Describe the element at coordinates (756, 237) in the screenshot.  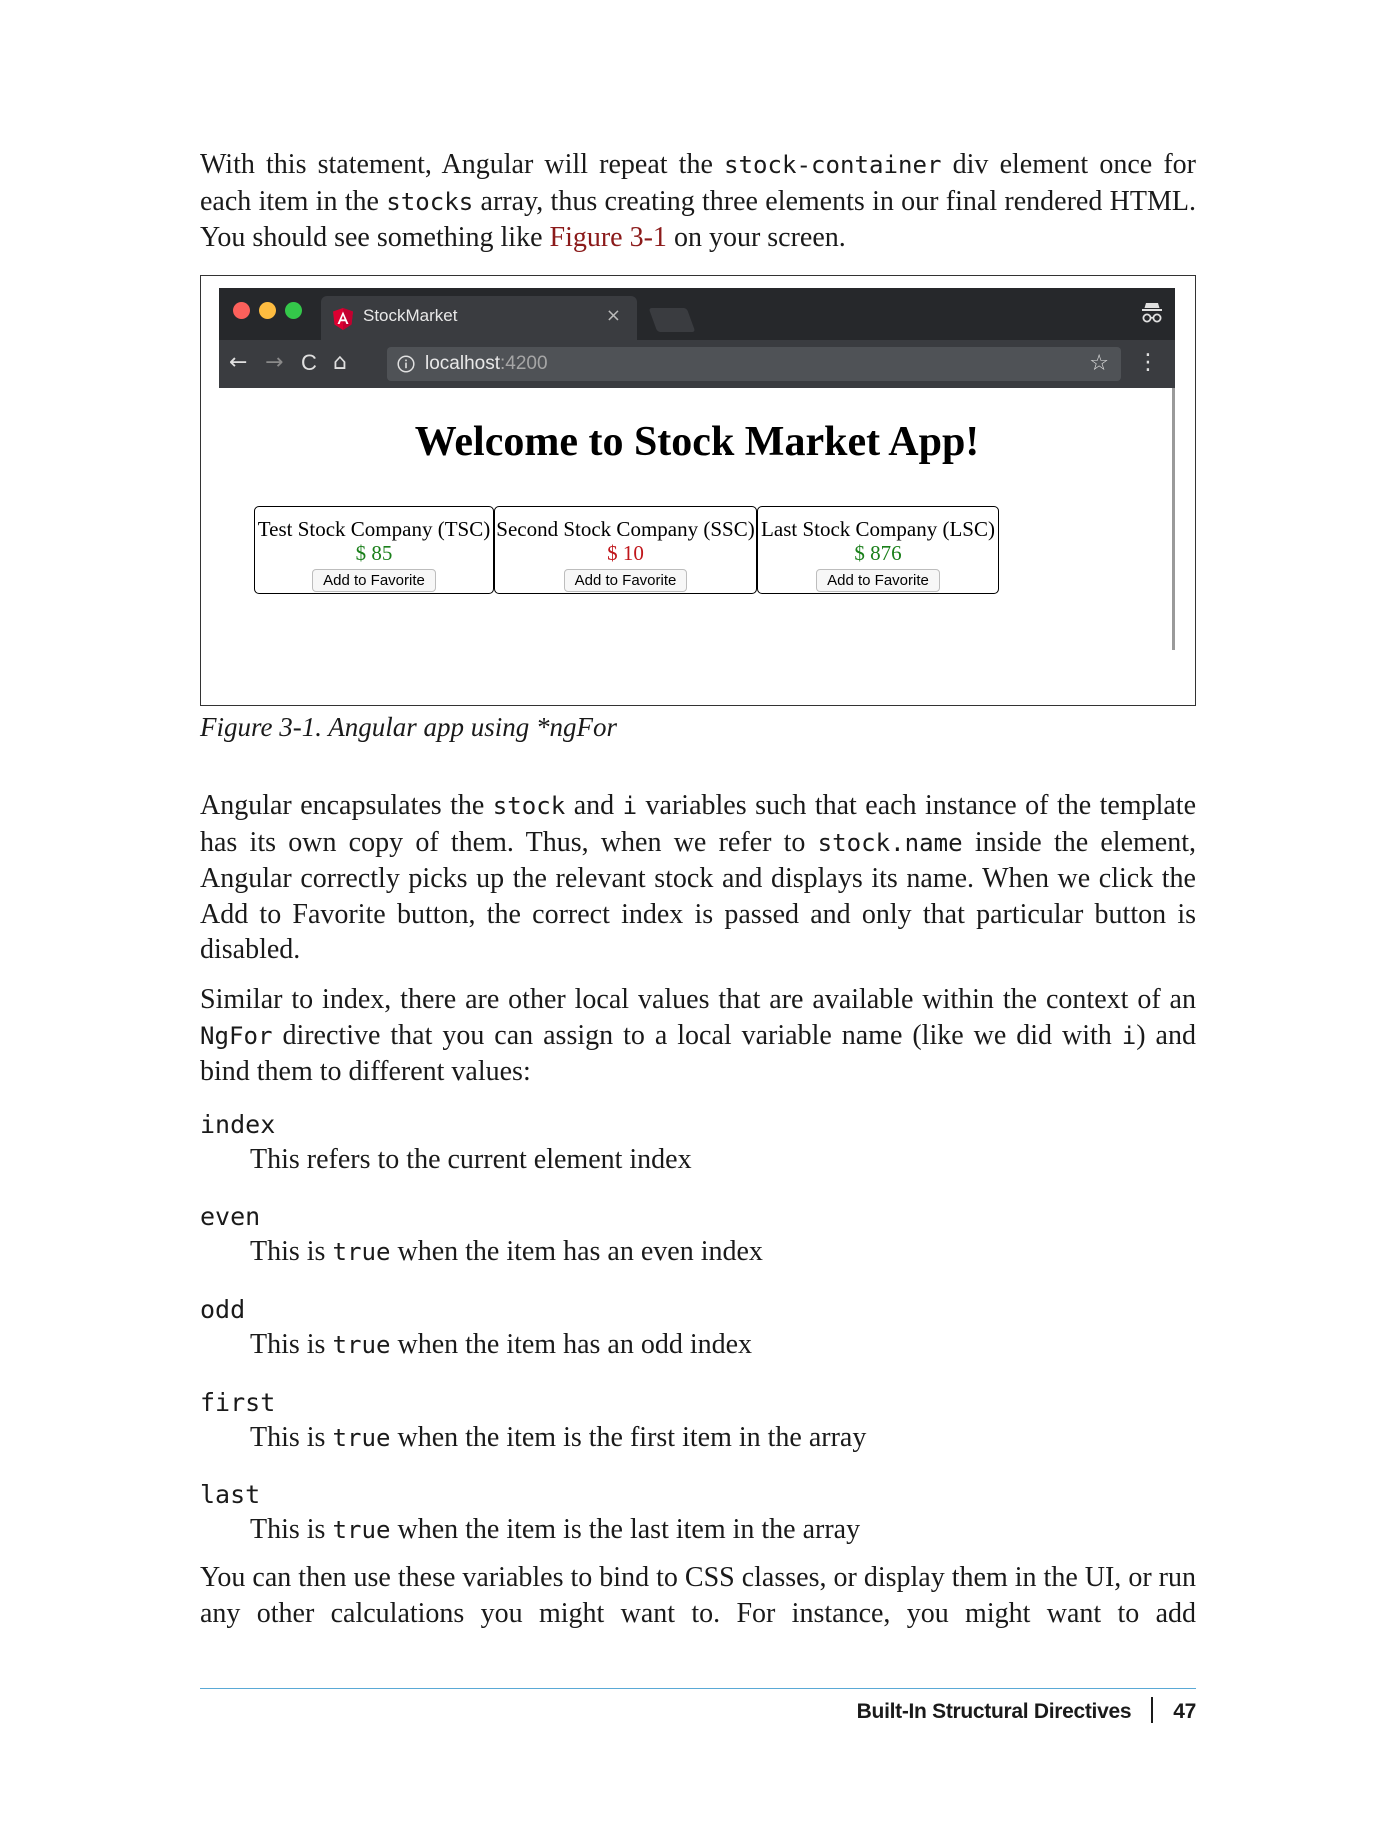
I see `intro-text-4: on your screen.` at that location.